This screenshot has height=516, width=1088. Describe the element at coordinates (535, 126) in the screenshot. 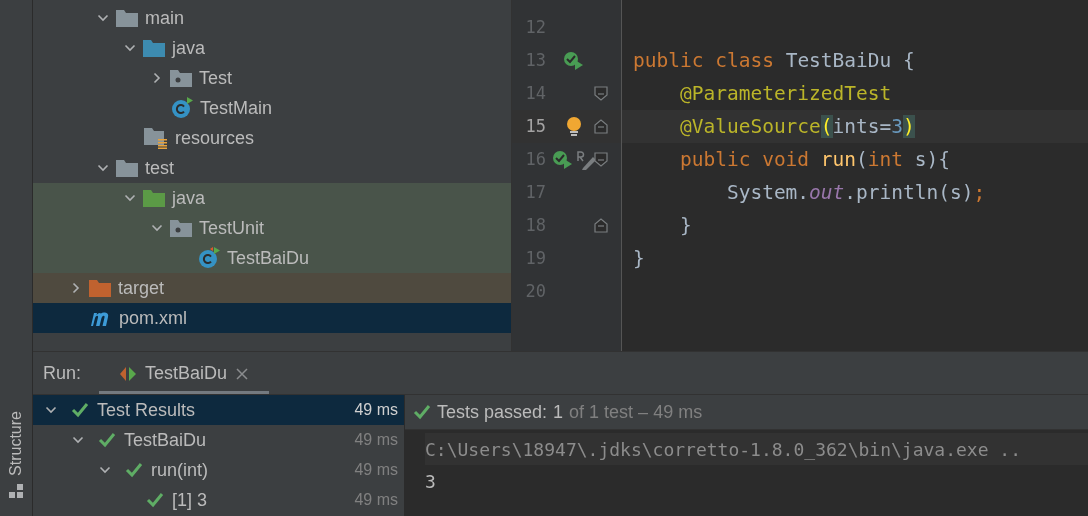

I see `line-number: 15` at that location.